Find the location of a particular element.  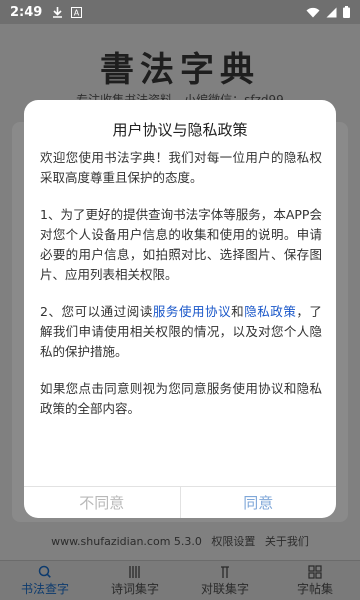

search-icon is located at coordinates (44, 571).